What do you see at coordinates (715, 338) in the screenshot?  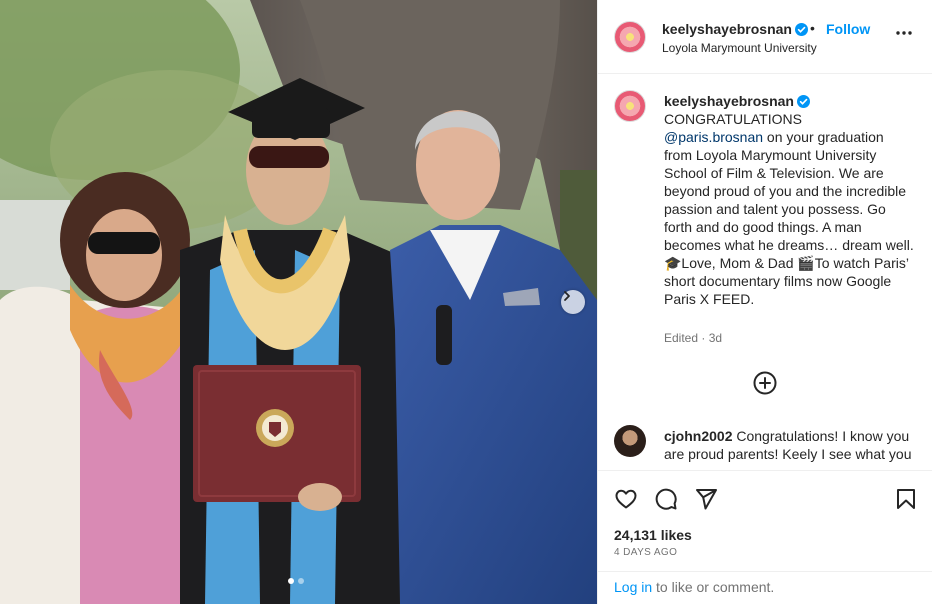 I see `caption-age: 3d` at bounding box center [715, 338].